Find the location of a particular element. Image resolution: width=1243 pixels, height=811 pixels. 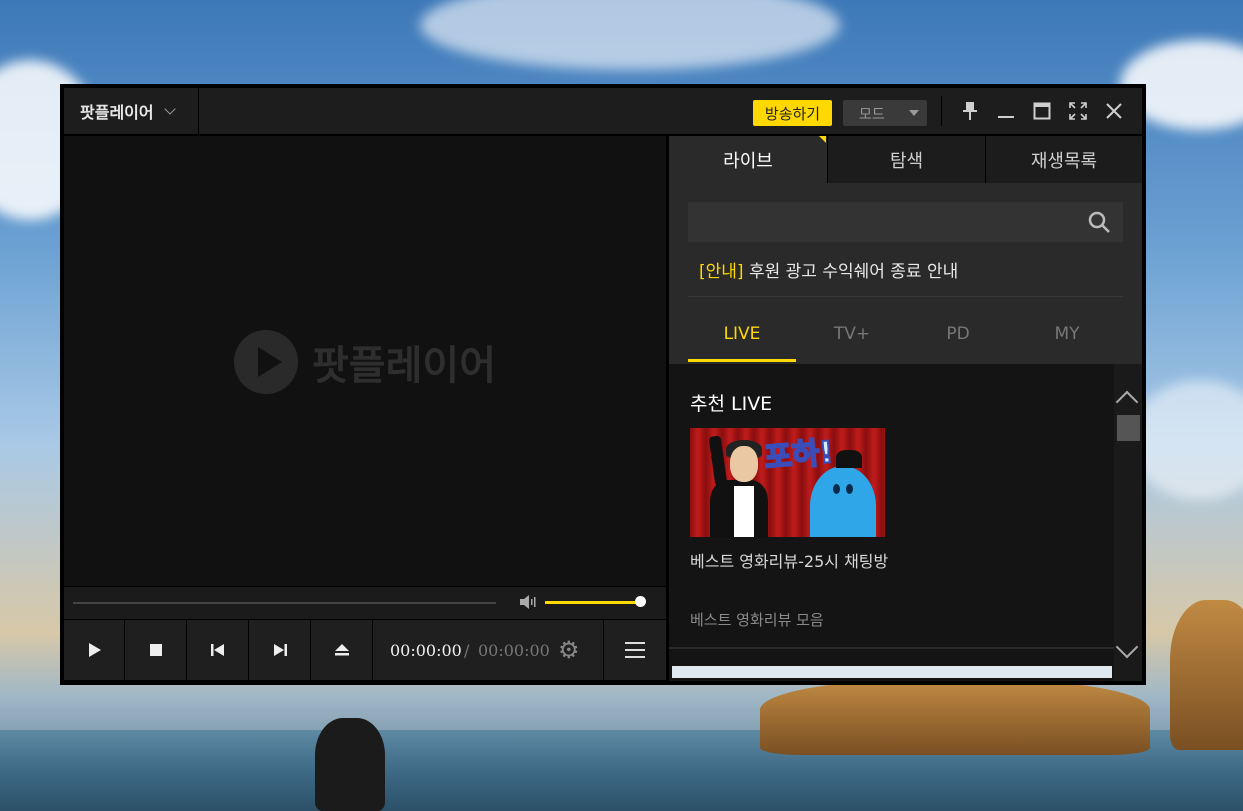

subtab-tvplus: TV+ is located at coordinates (852, 334).